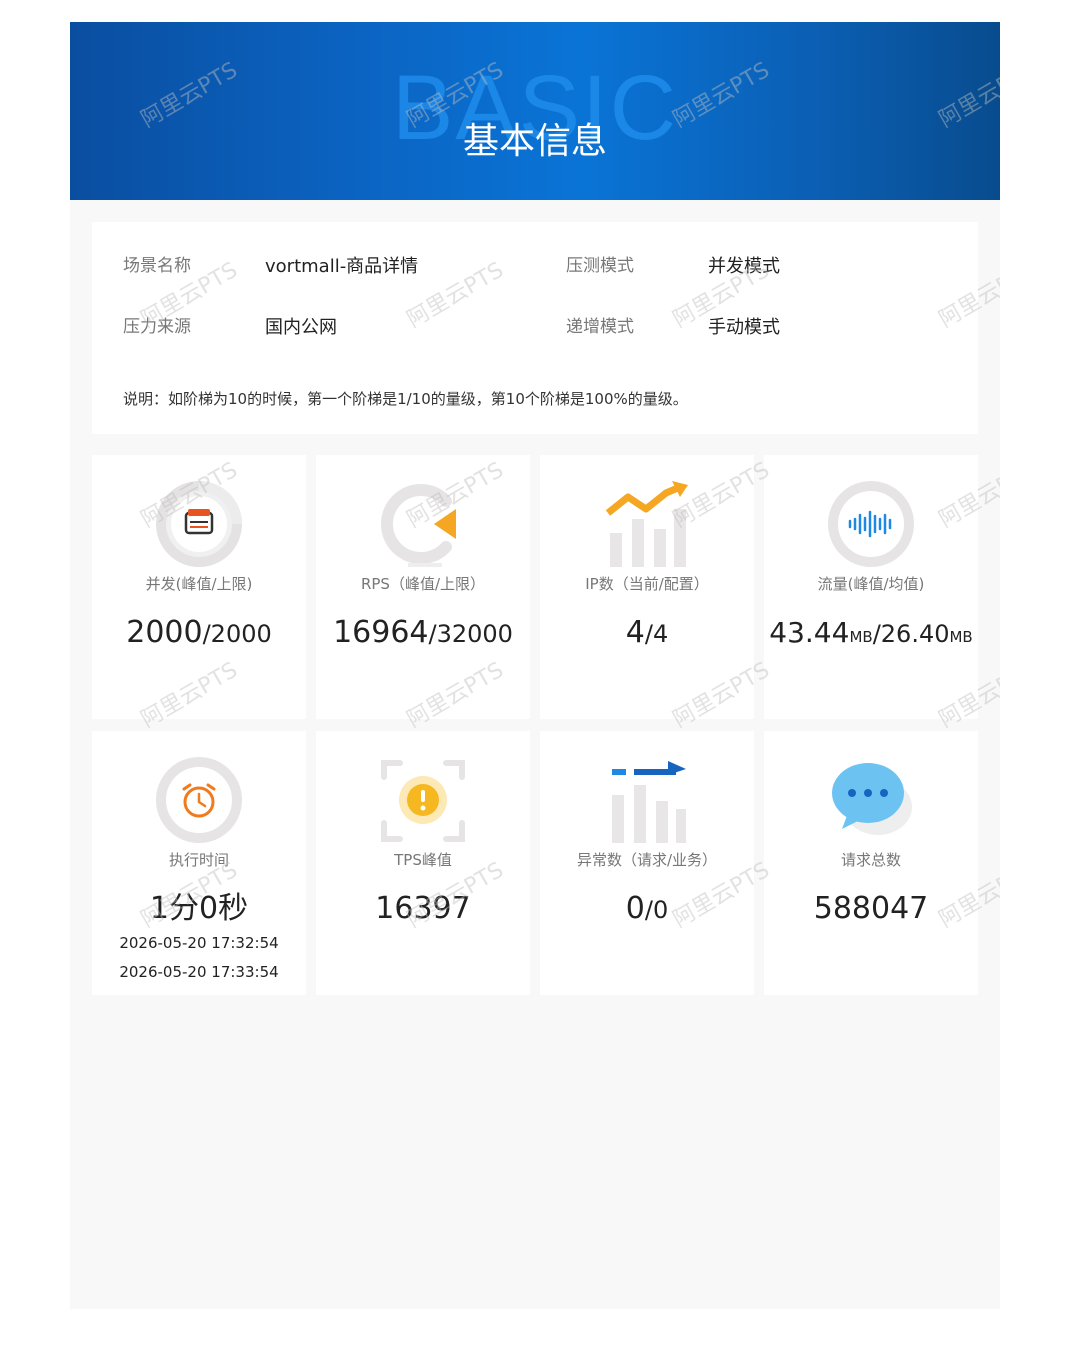  I want to click on traffic-peak-unit: MB, so click(861, 637).